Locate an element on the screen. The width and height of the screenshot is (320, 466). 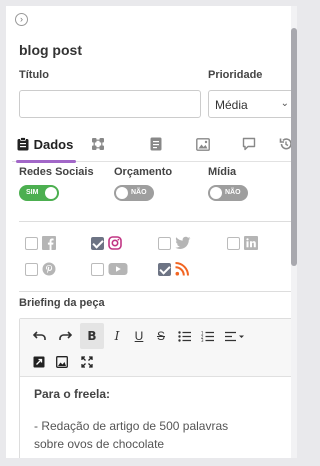
tab-dados: Dados is located at coordinates (45, 144).